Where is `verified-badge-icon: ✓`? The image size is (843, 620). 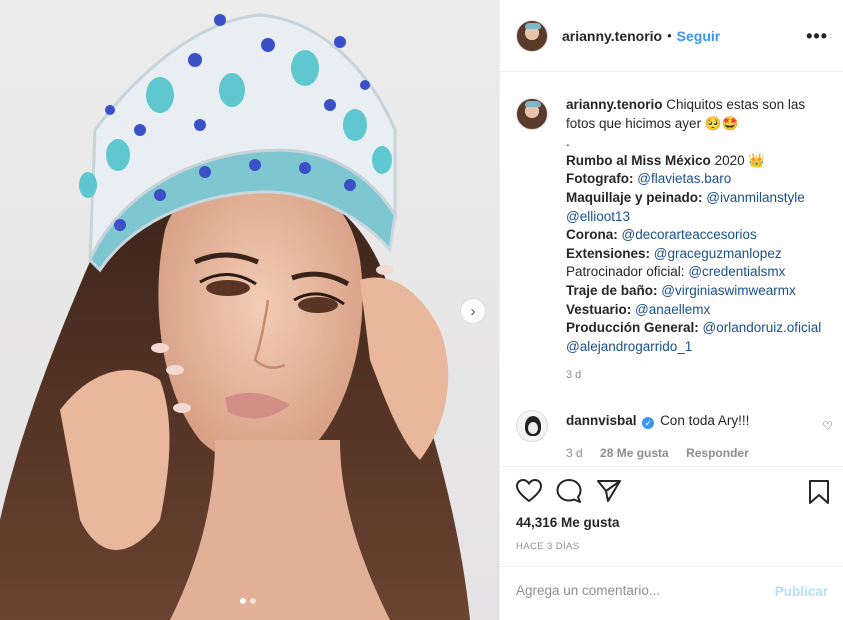 verified-badge-icon: ✓ is located at coordinates (648, 423).